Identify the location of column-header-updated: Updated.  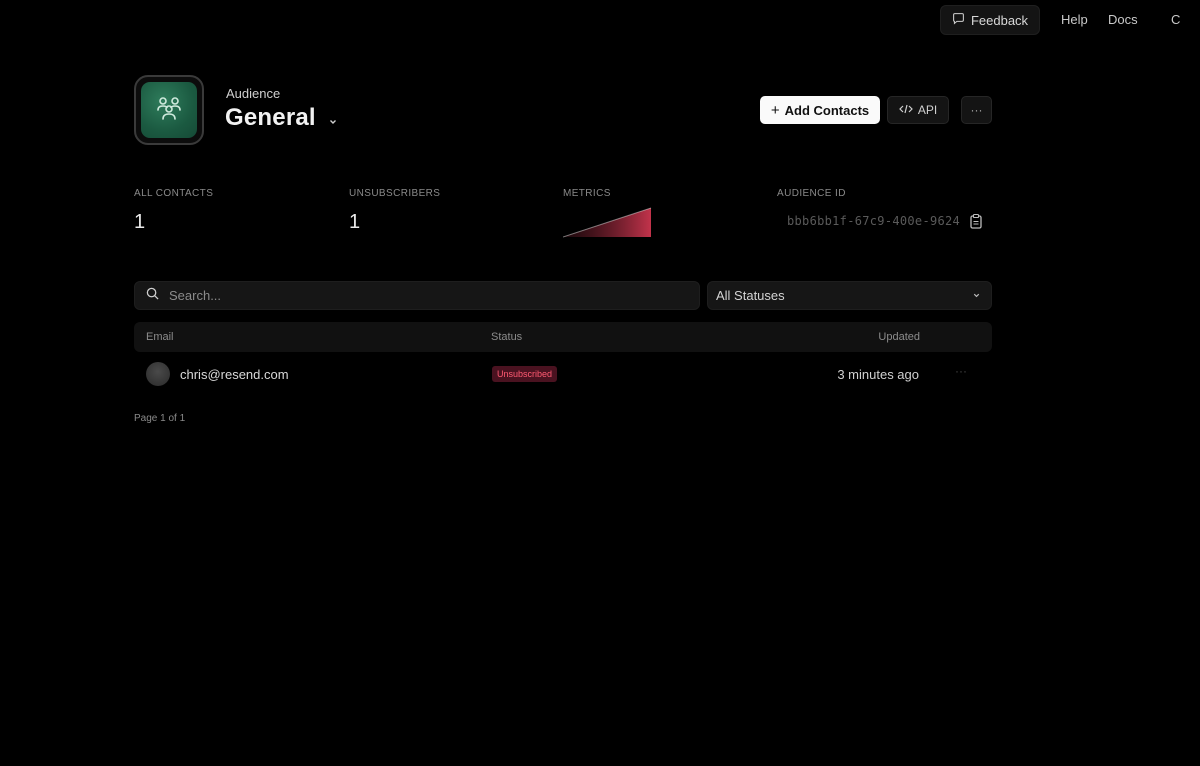
(899, 337).